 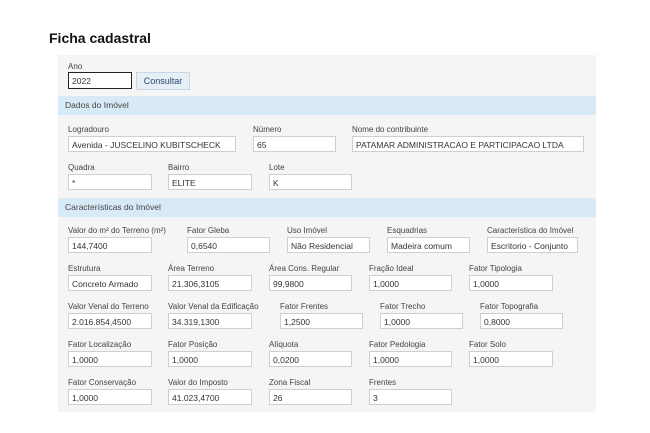 What do you see at coordinates (304, 268) in the screenshot?
I see `area-cons-regular-label: Área Cons. Regular` at bounding box center [304, 268].